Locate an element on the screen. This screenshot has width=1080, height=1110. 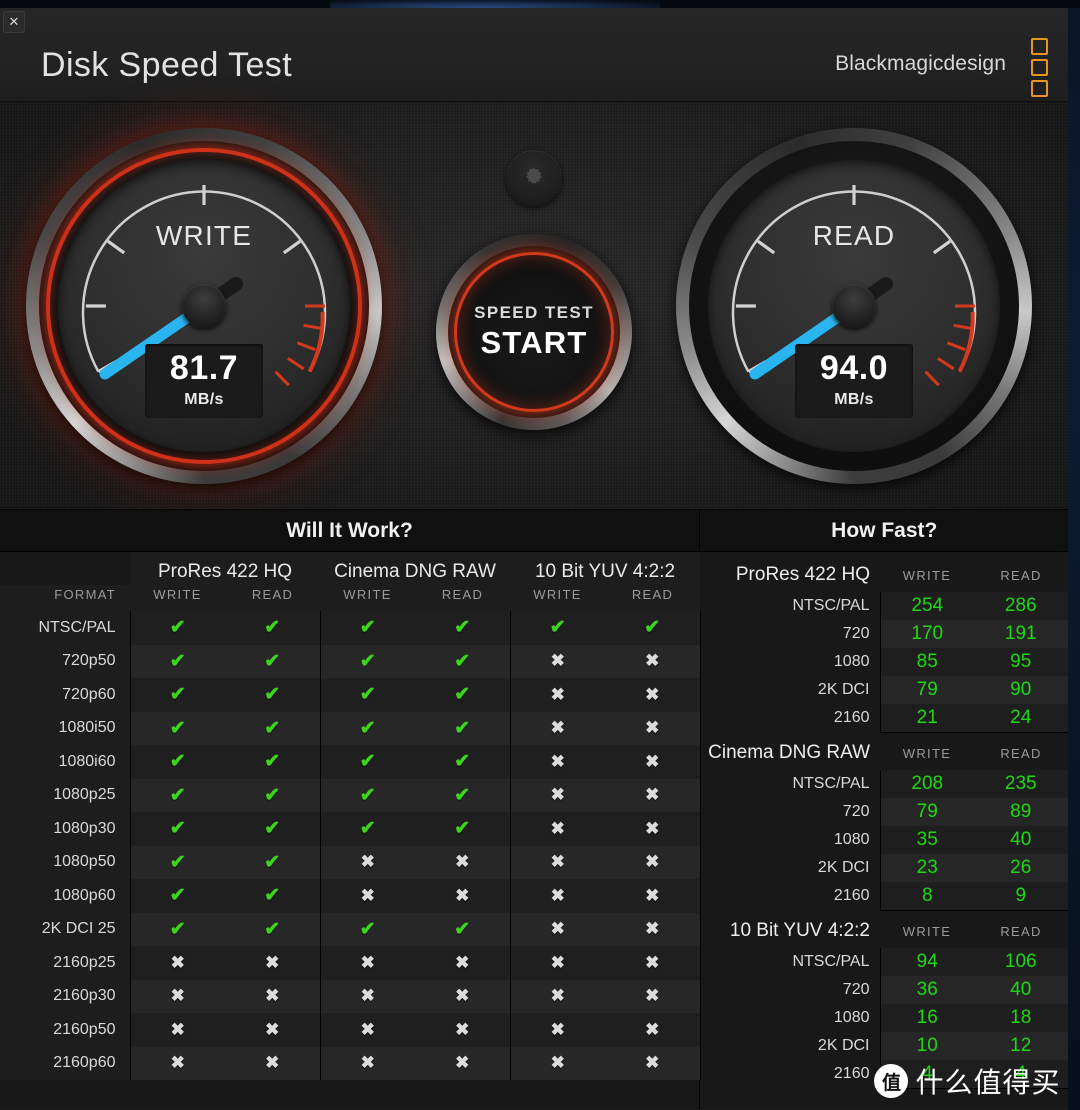
desktop-background-right is located at coordinates (1073, 559).